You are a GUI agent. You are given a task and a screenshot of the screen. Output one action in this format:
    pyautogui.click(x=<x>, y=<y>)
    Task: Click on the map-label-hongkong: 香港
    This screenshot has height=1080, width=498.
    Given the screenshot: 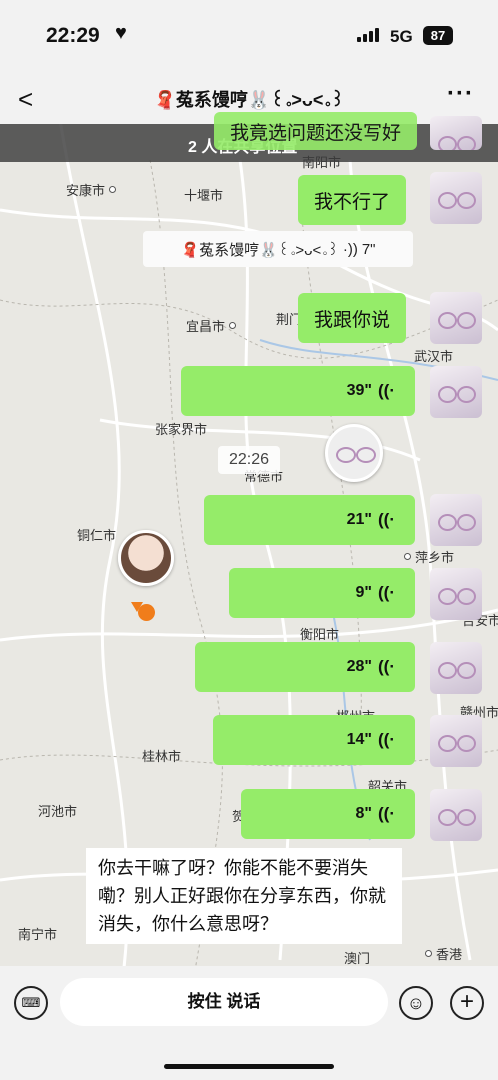 What is the action you would take?
    pyautogui.click(x=443, y=953)
    